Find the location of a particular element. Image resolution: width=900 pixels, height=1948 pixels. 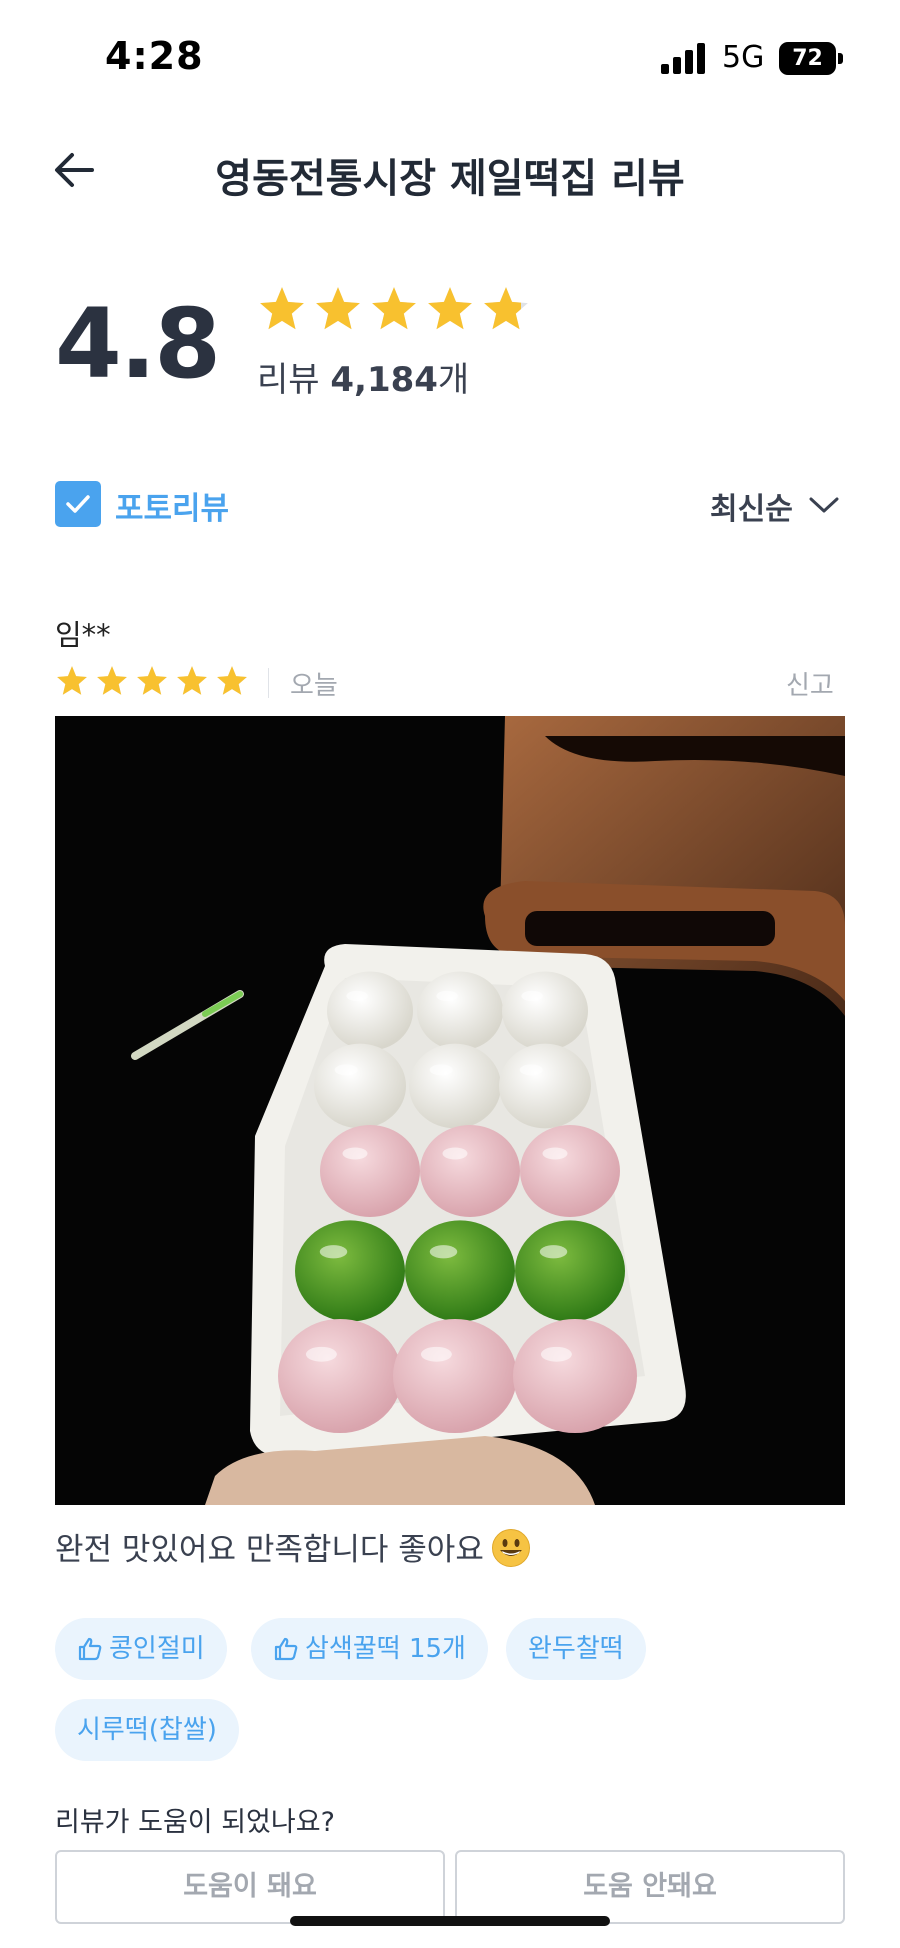

tag-label: 시루떡(찹쌀) is located at coordinates (147, 1730).